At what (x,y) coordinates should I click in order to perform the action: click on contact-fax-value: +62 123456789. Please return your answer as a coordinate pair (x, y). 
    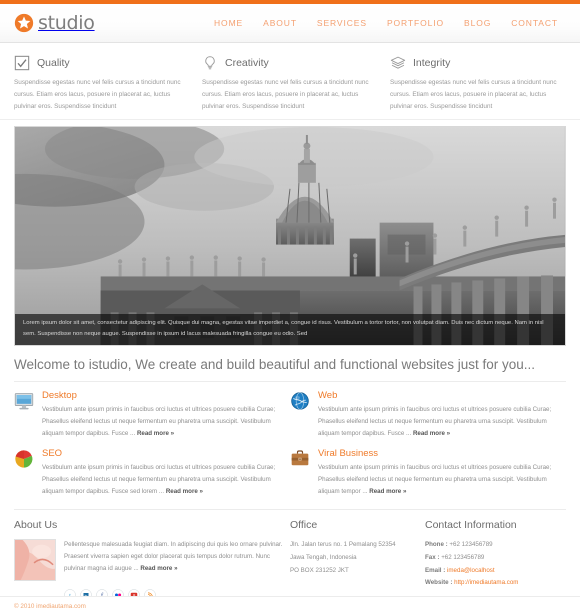
    Looking at the image, I should click on (463, 557).